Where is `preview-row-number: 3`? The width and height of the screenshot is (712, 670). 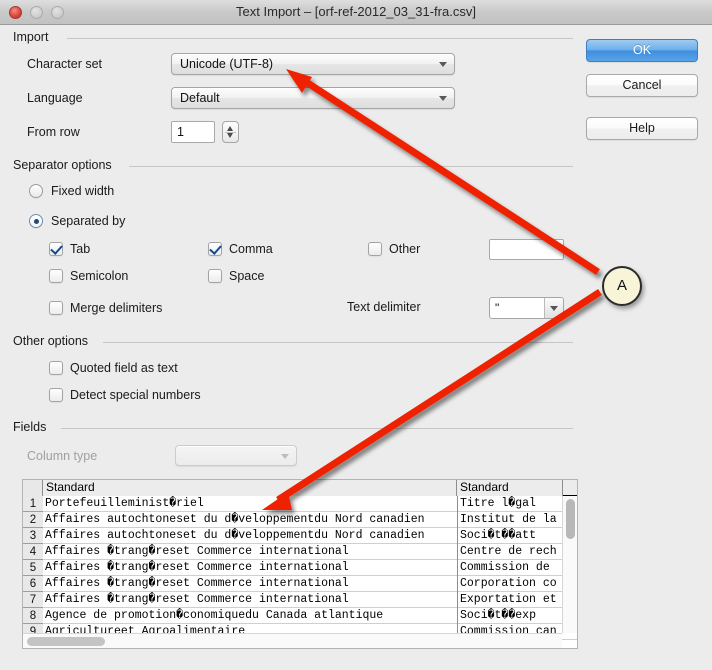 preview-row-number: 3 is located at coordinates (33, 536).